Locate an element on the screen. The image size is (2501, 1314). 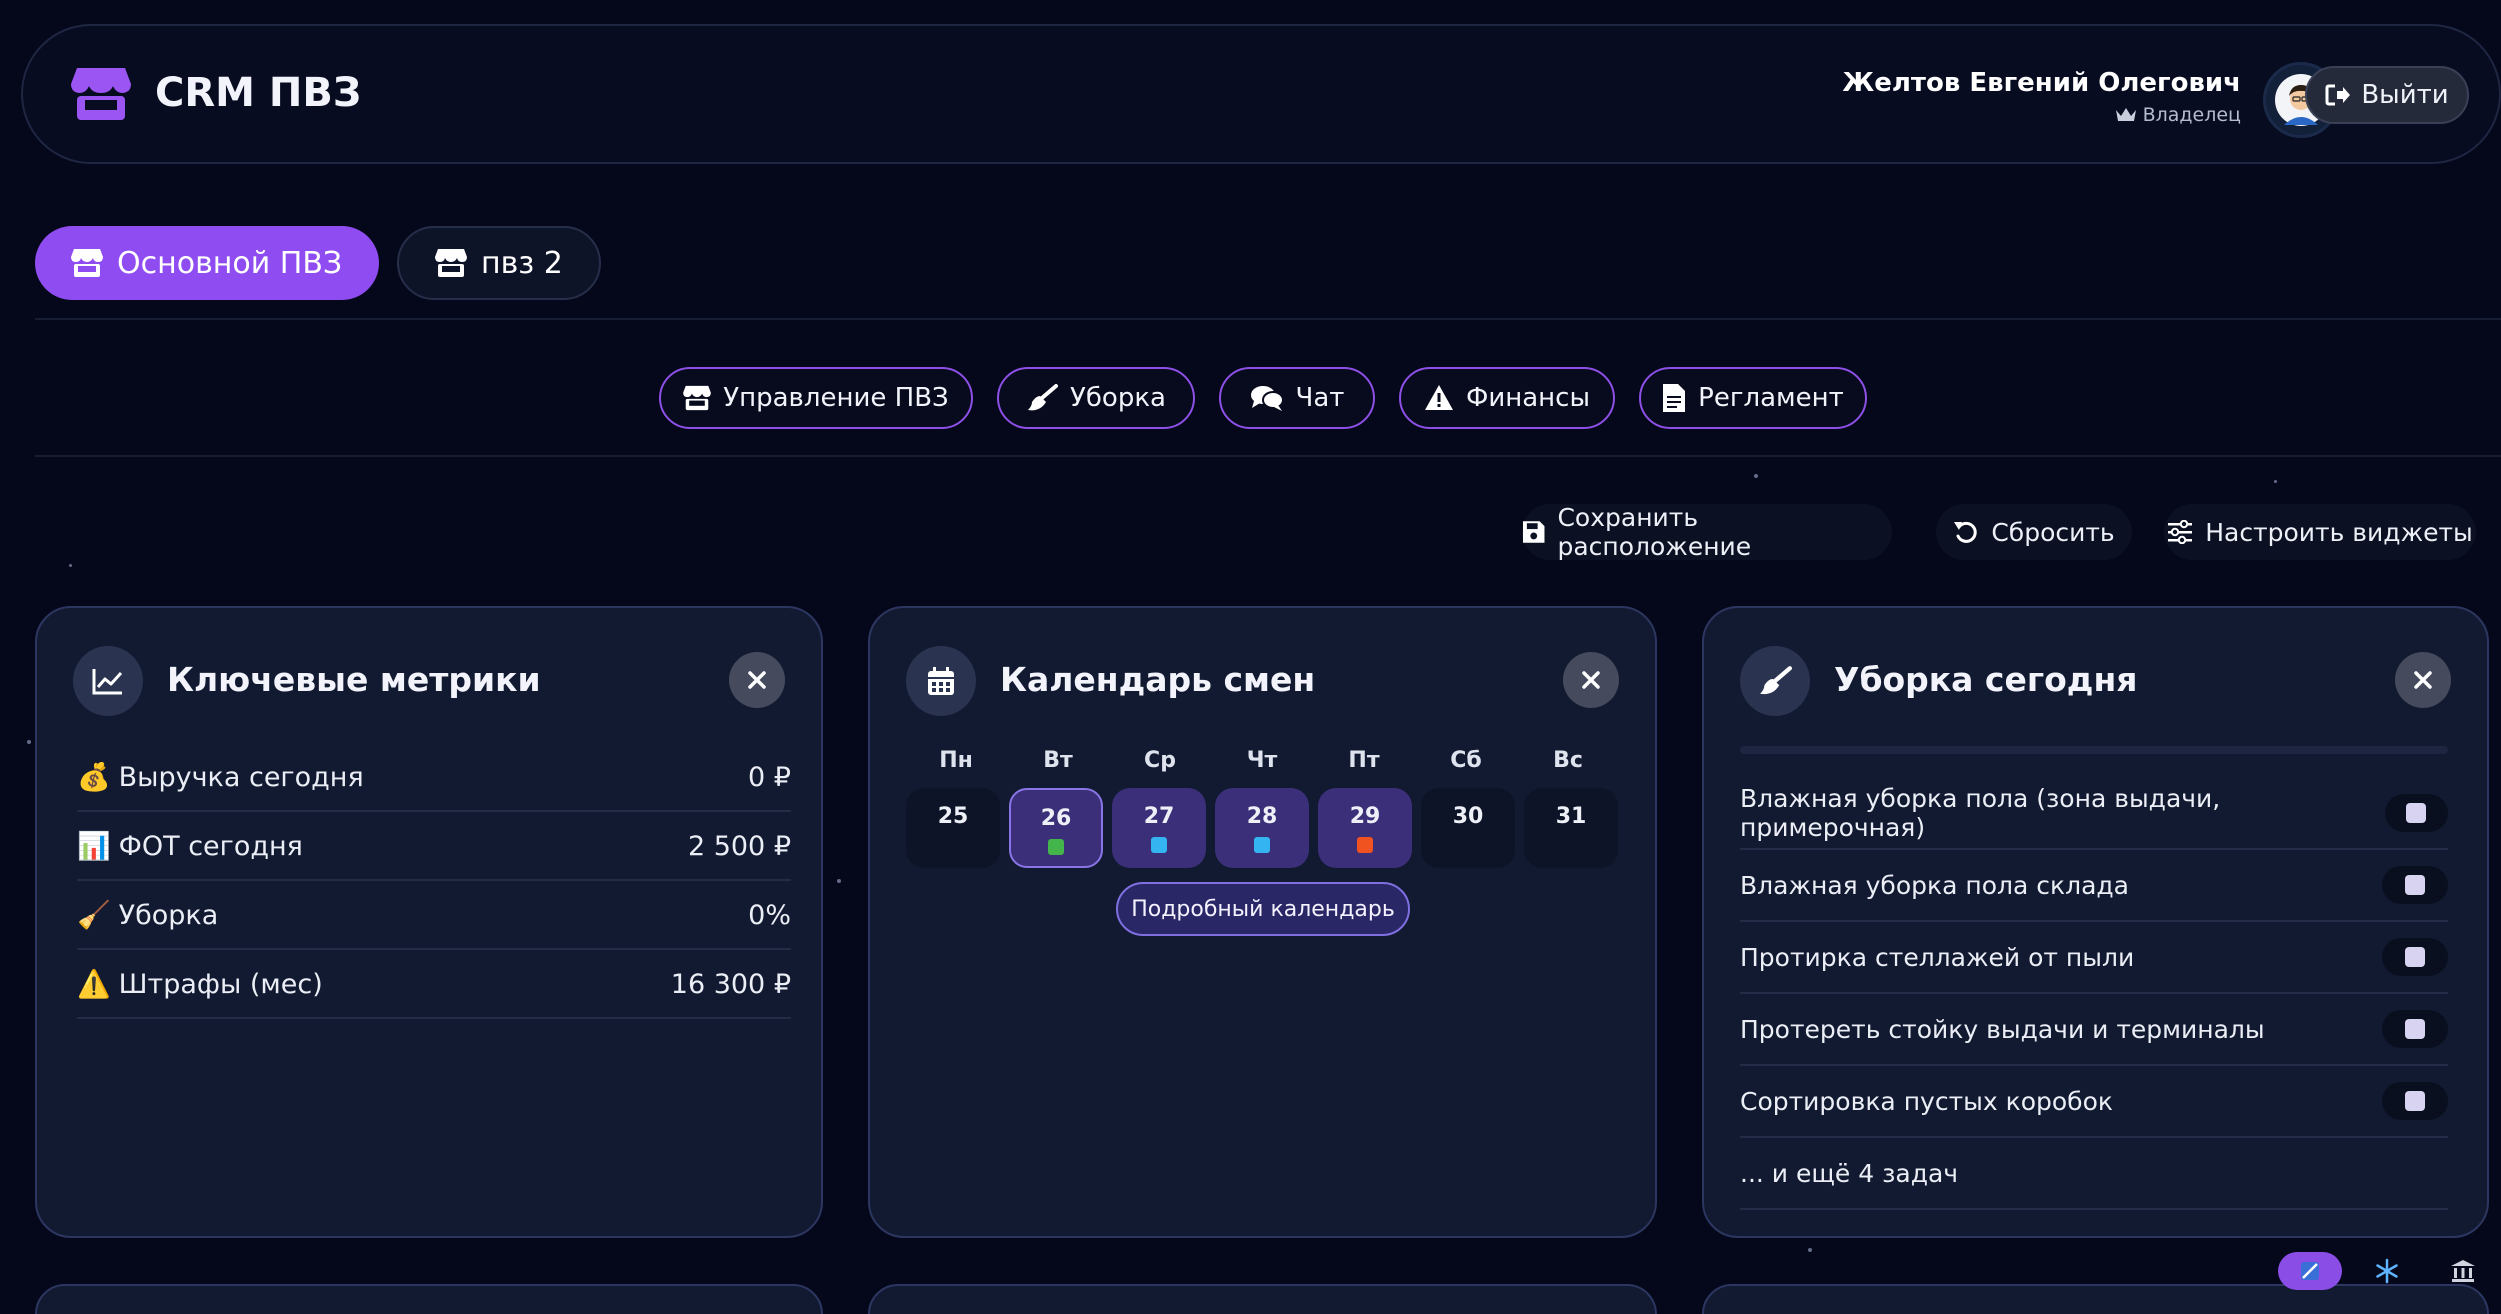
snowflake-icon is located at coordinates (2388, 1272).